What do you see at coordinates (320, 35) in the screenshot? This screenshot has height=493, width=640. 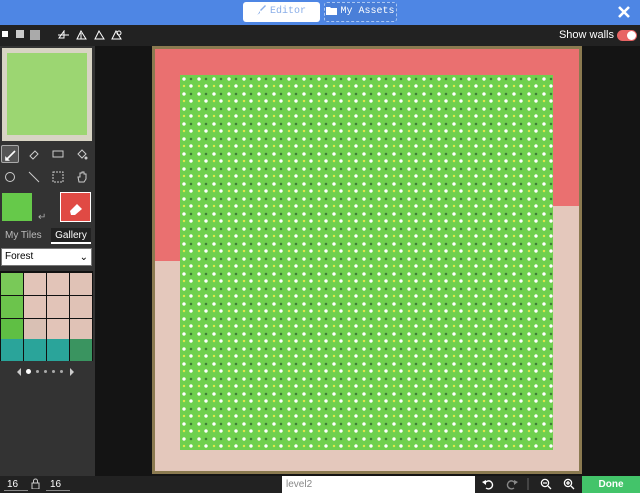 I see `tool-row: Show walls` at bounding box center [320, 35].